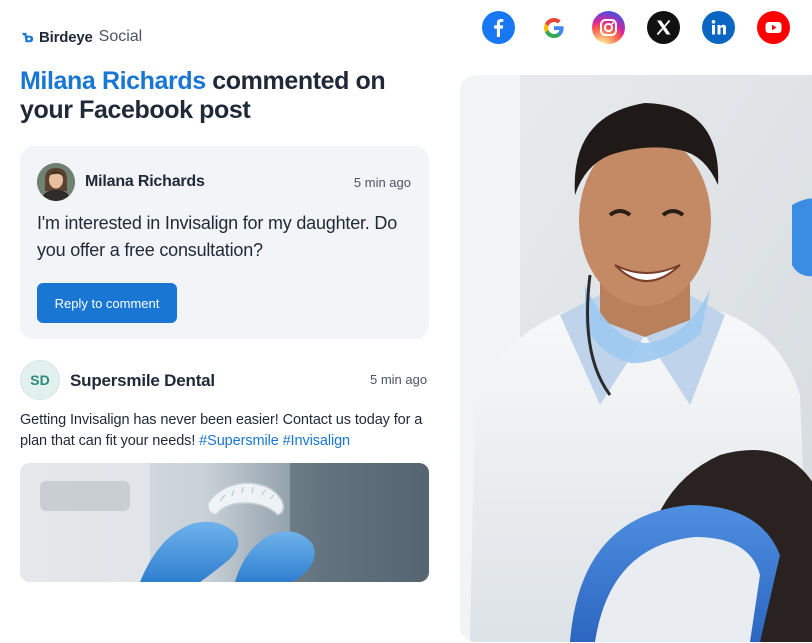 The height and width of the screenshot is (643, 812). I want to click on headline-commenter-name: Milana Richards, so click(113, 81).